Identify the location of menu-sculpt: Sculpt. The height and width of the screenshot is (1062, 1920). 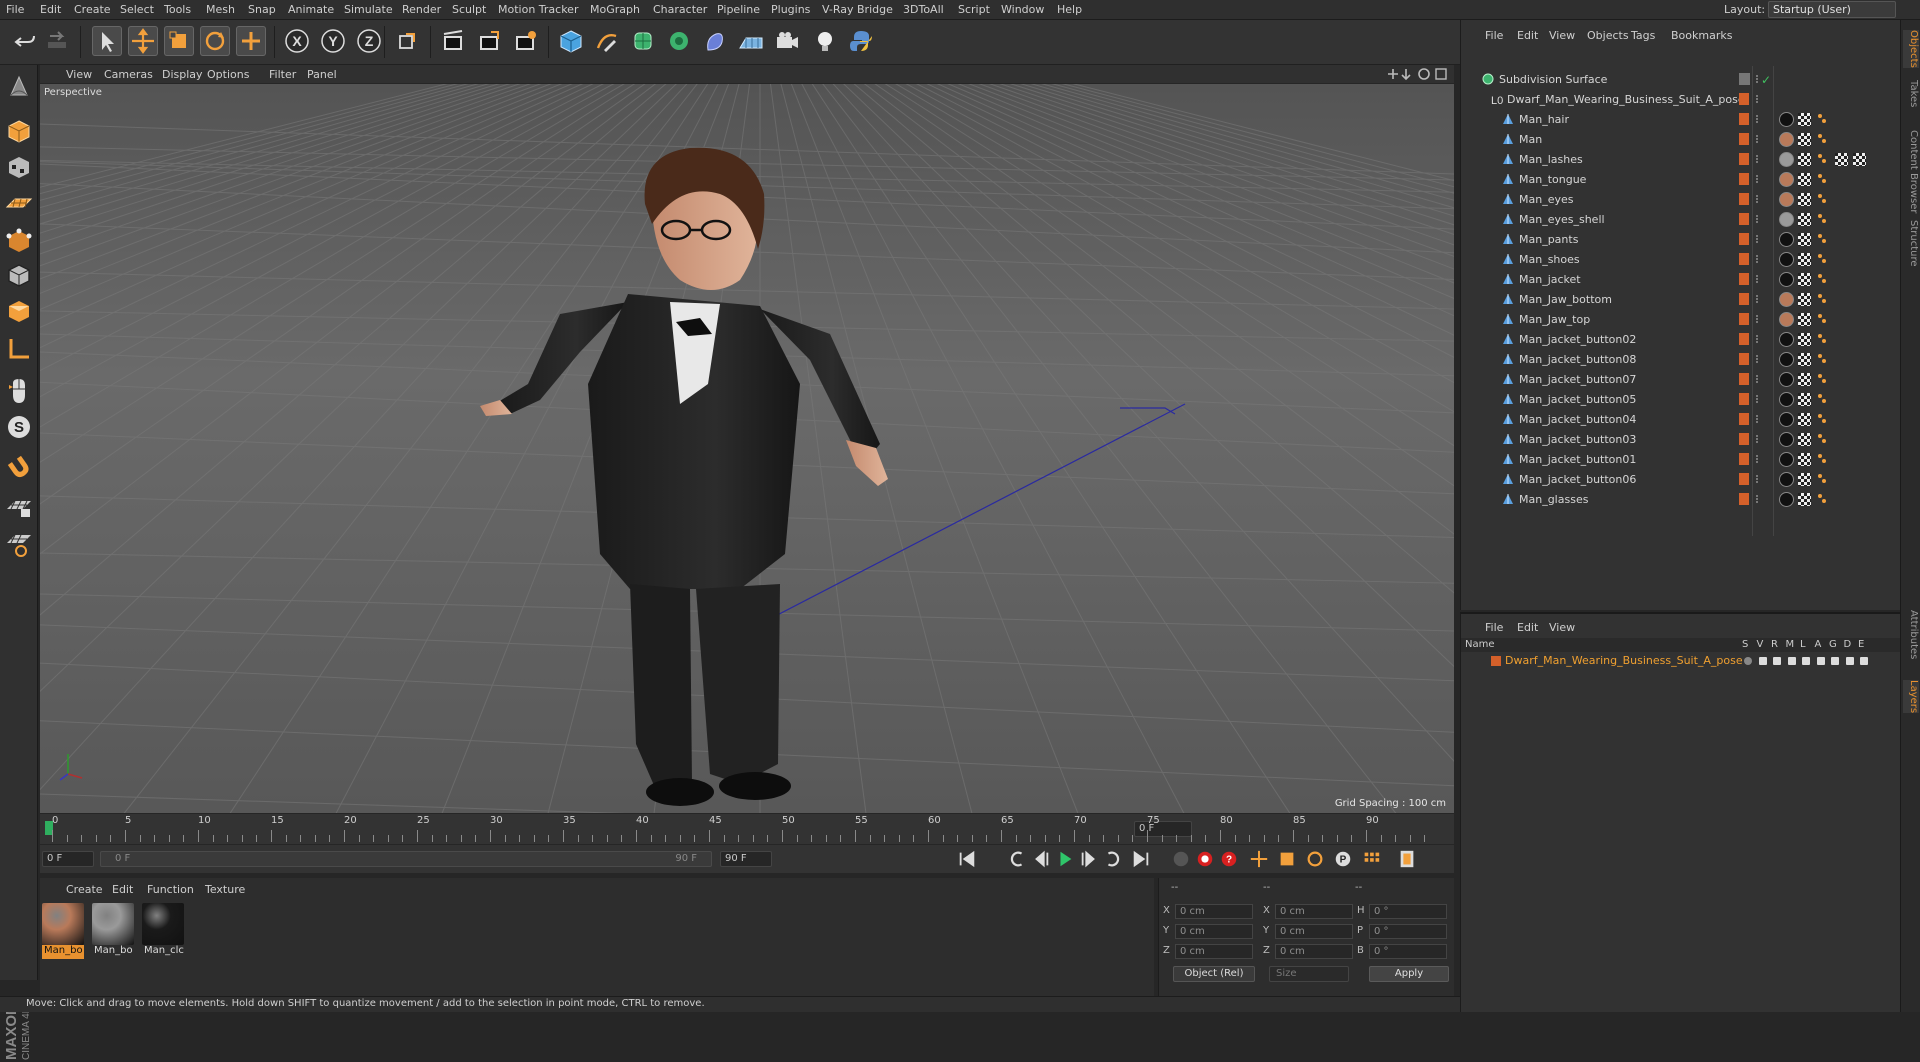
(469, 9).